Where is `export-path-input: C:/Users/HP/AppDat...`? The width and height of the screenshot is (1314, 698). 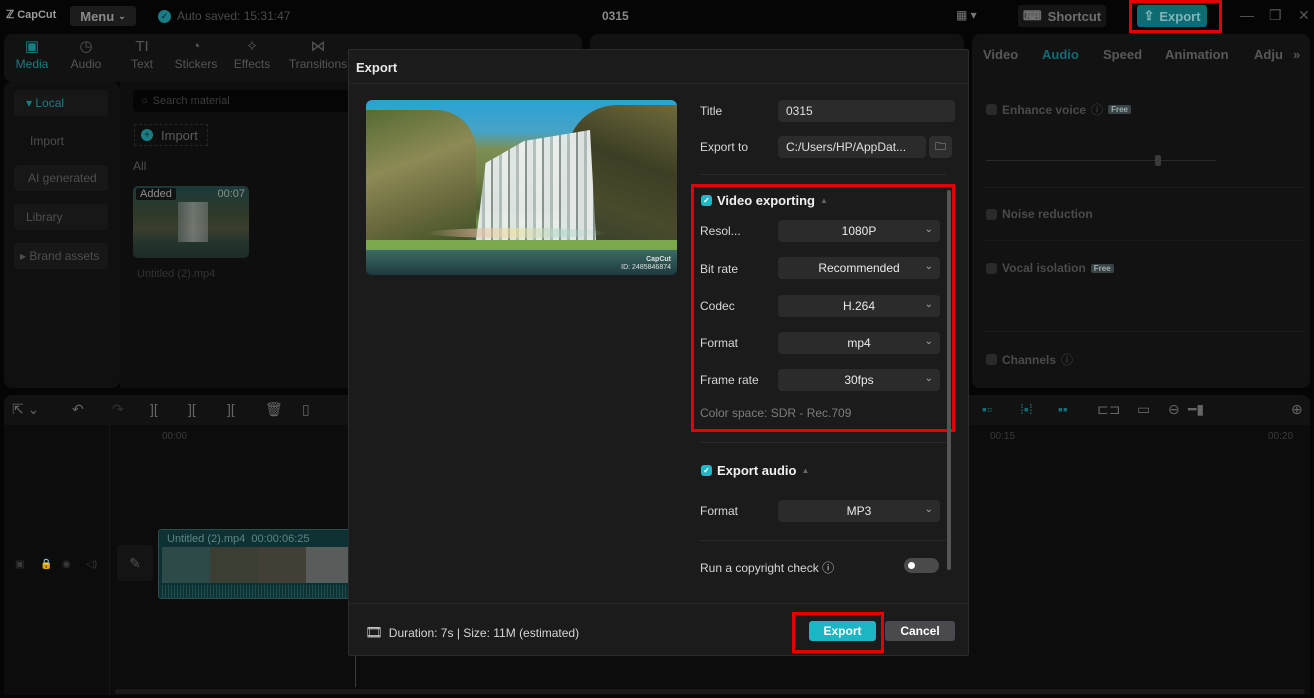
export-path-input: C:/Users/HP/AppDat... is located at coordinates (852, 147).